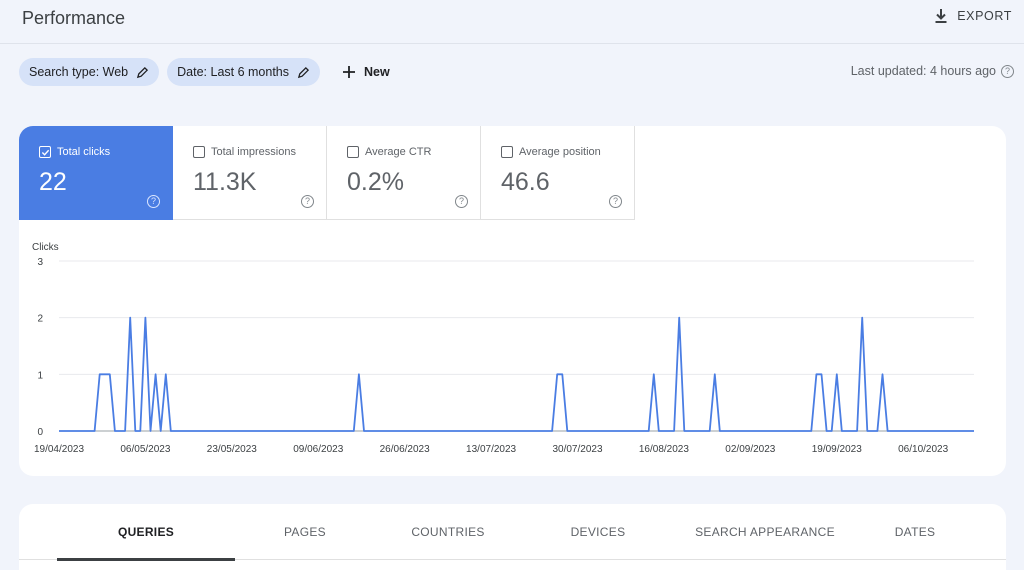 Image resolution: width=1024 pixels, height=570 pixels. Describe the element at coordinates (984, 16) in the screenshot. I see `export-label: EXPORT` at that location.